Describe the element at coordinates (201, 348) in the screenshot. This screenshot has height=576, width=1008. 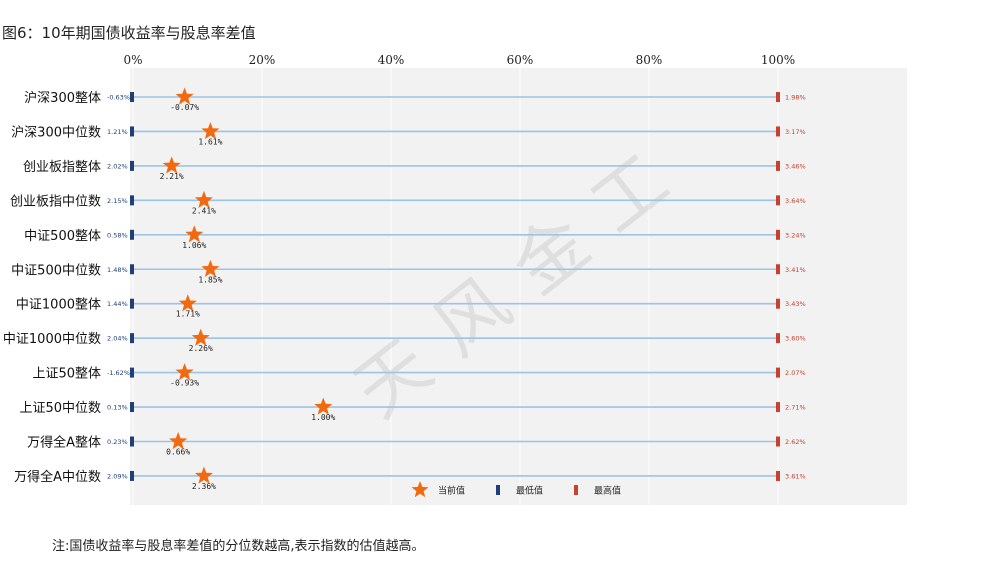
I see `current-value-label: 2.26%` at that location.